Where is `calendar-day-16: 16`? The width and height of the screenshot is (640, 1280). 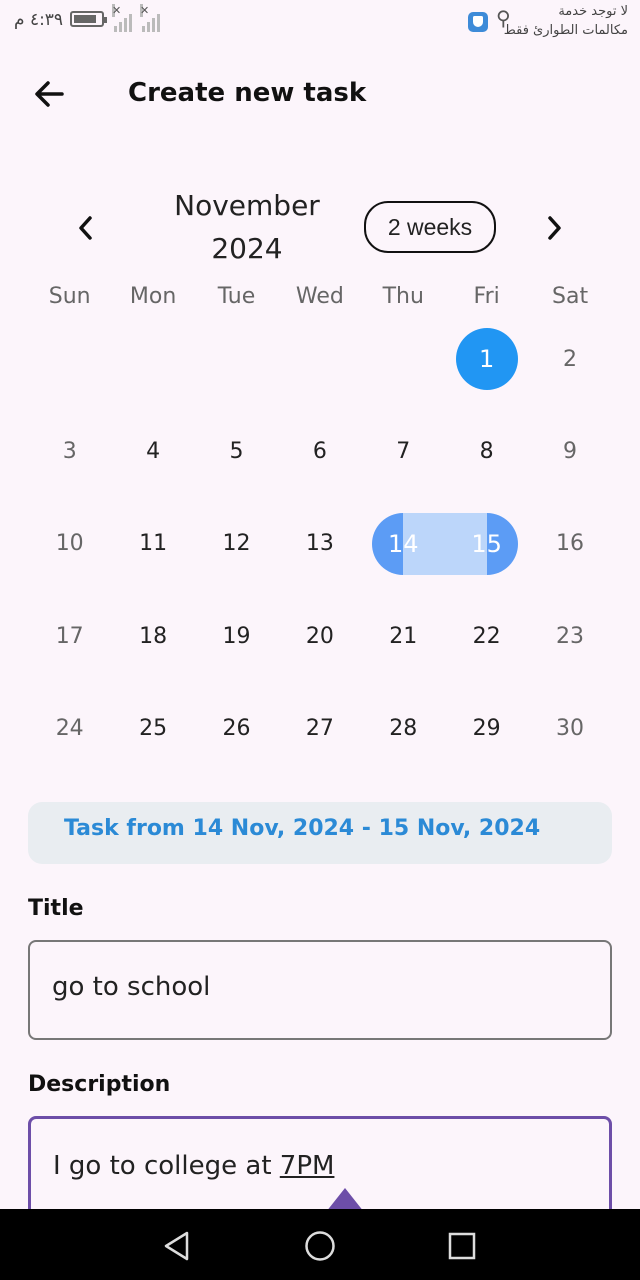 calendar-day-16: 16 is located at coordinates (569, 544).